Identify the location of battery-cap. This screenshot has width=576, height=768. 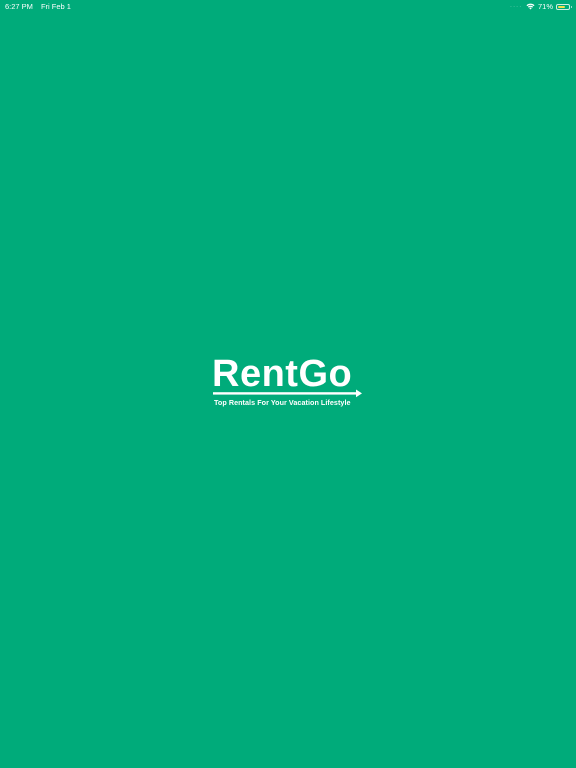
(571, 6).